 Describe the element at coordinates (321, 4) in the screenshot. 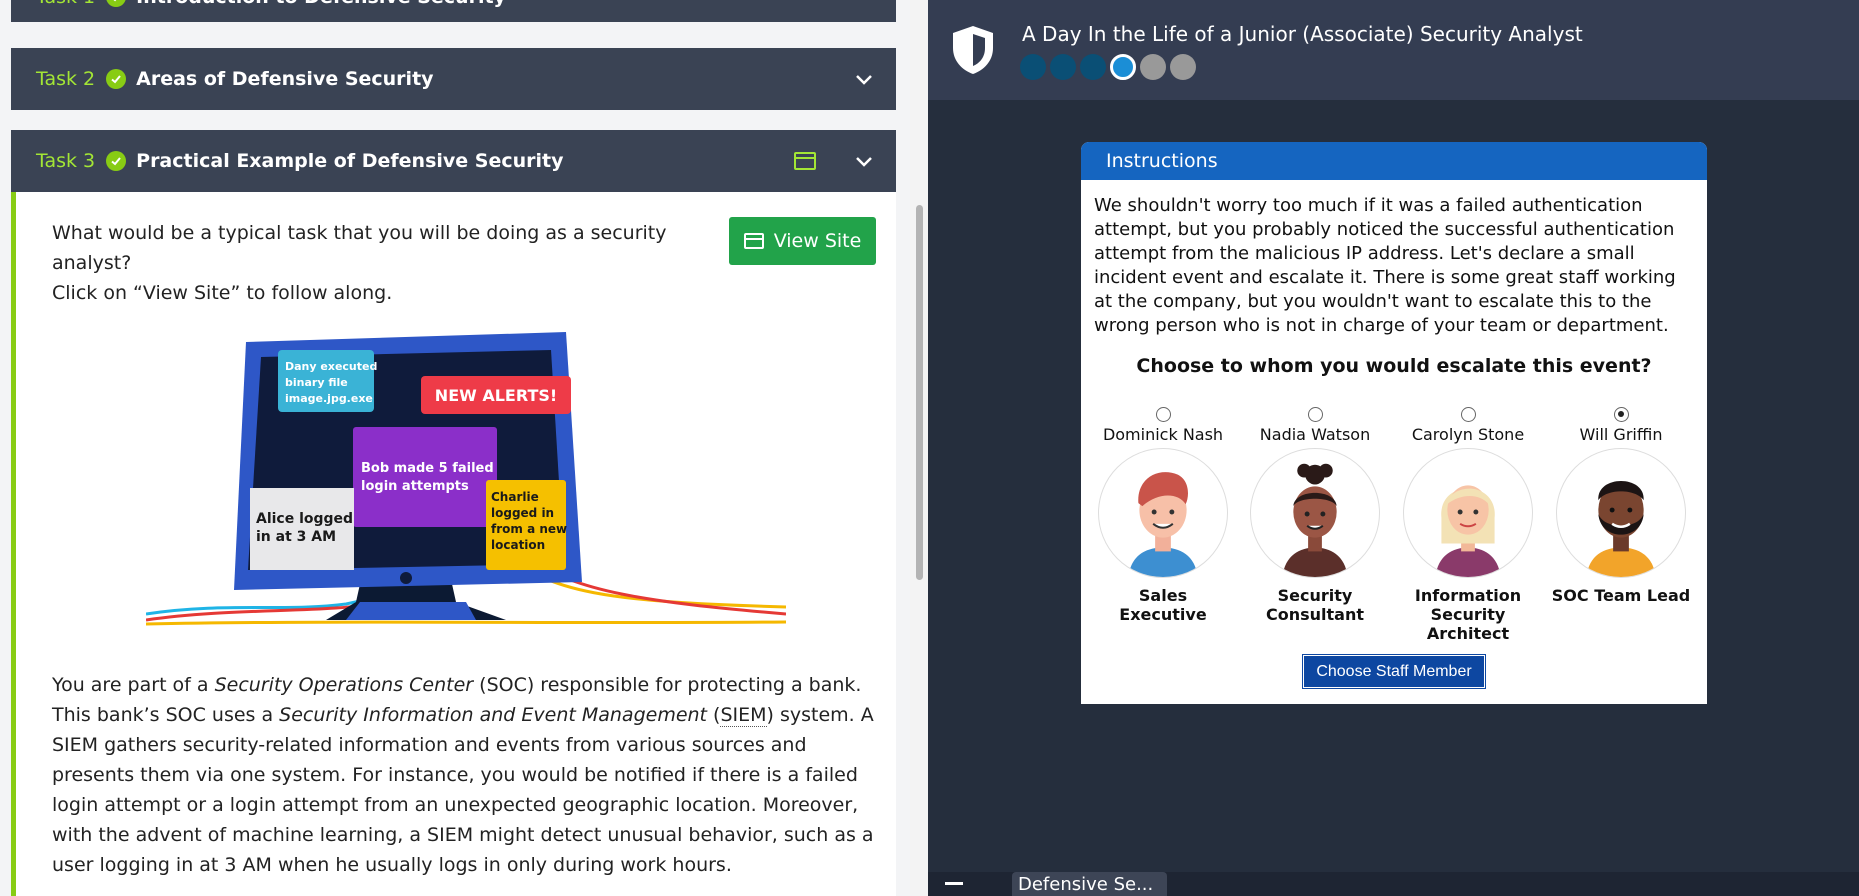

I see `task1-title: Introduction to Defensive Security` at that location.